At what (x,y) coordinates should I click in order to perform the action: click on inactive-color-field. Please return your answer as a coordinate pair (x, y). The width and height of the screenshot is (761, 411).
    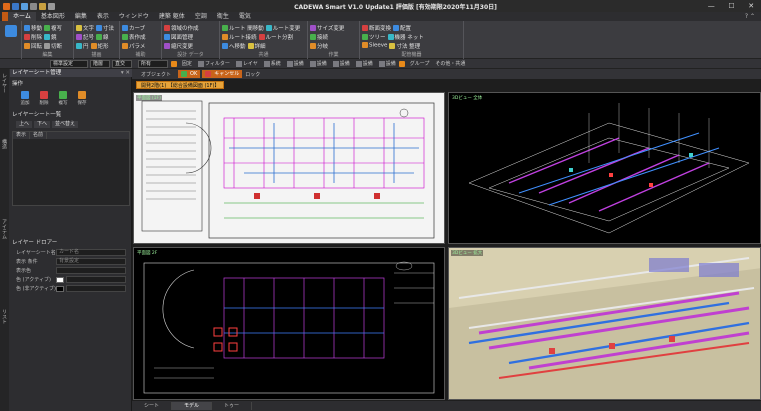
    Looking at the image, I should click on (96, 288).